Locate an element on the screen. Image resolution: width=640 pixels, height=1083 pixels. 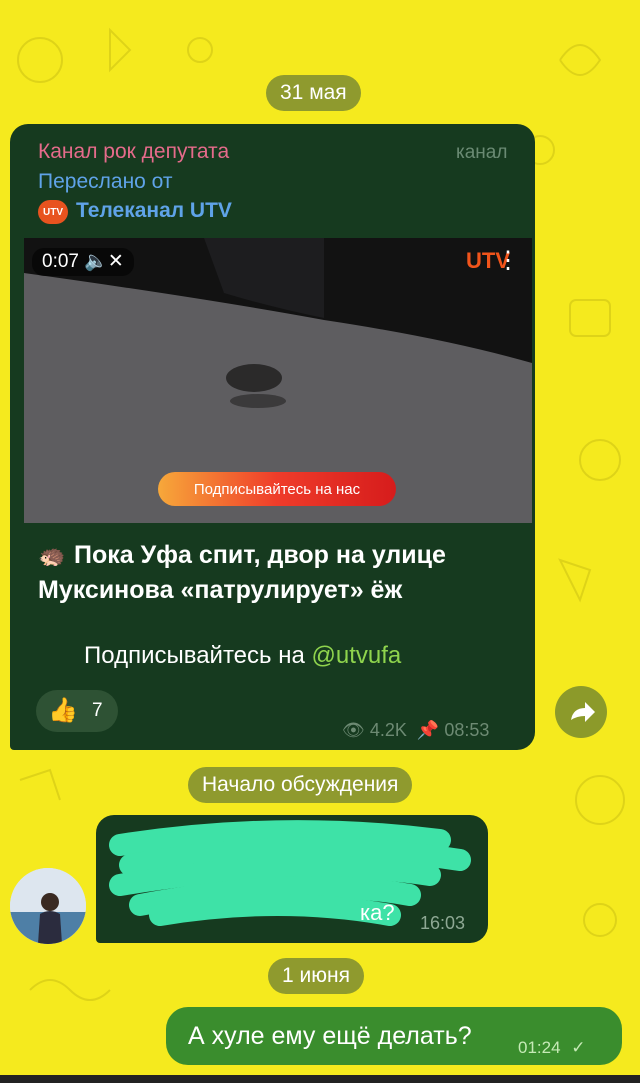
video-subscribe-banner: Подписывайтесь на нас is located at coordinates (277, 489).